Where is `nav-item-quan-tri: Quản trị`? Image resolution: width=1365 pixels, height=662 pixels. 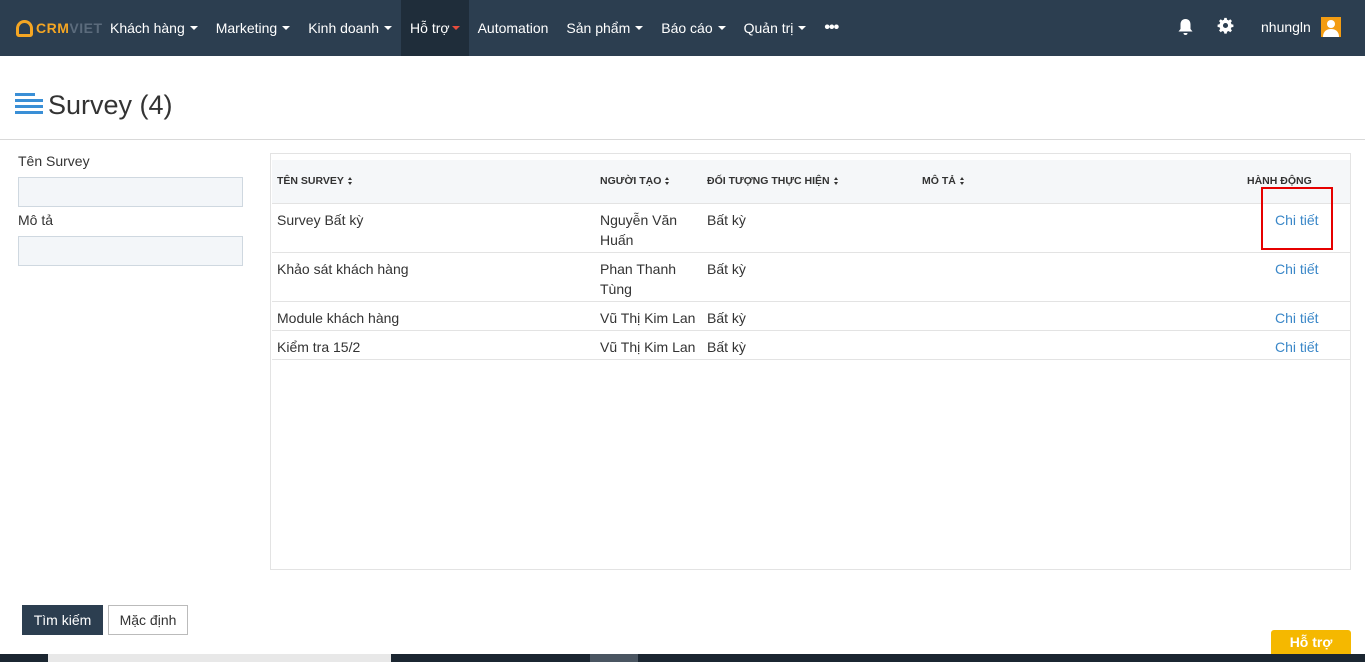
nav-item-quan-tri: Quản trị is located at coordinates (775, 28).